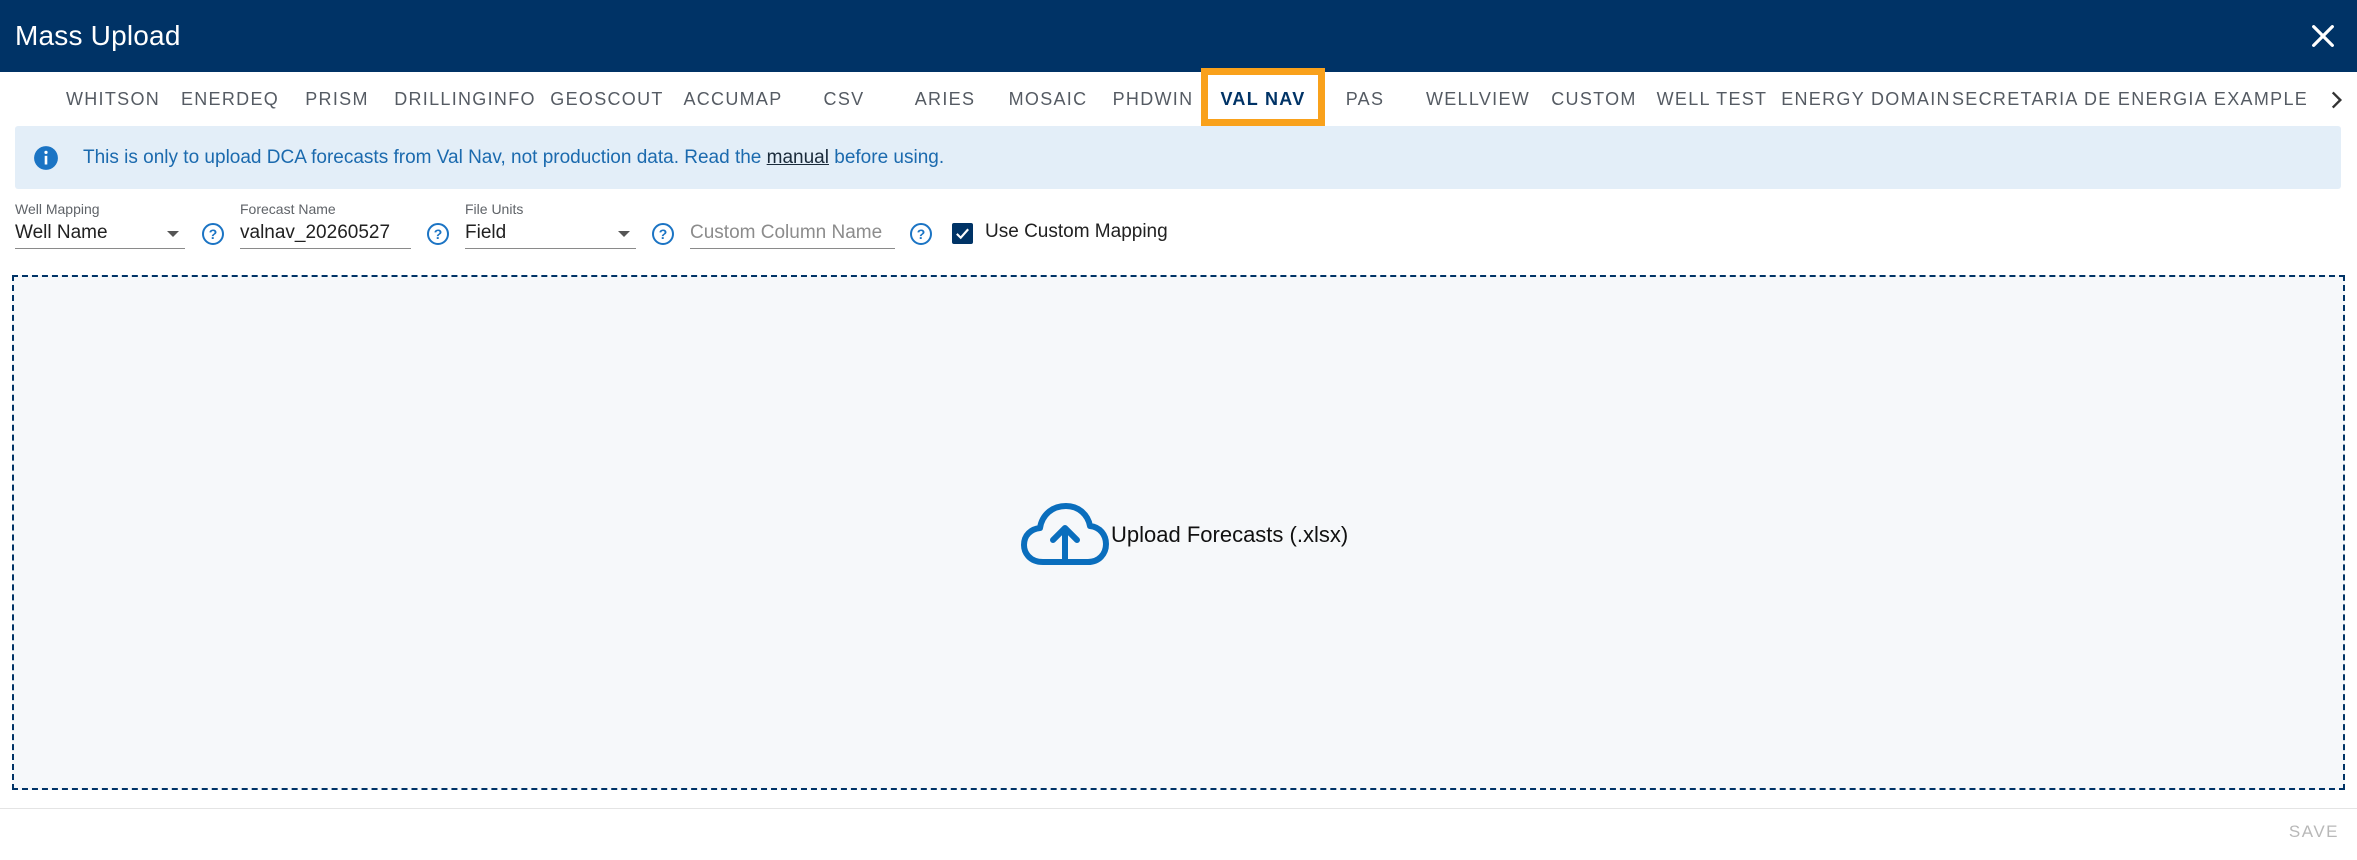  I want to click on well-mapping-value: Well Name, so click(100, 234).